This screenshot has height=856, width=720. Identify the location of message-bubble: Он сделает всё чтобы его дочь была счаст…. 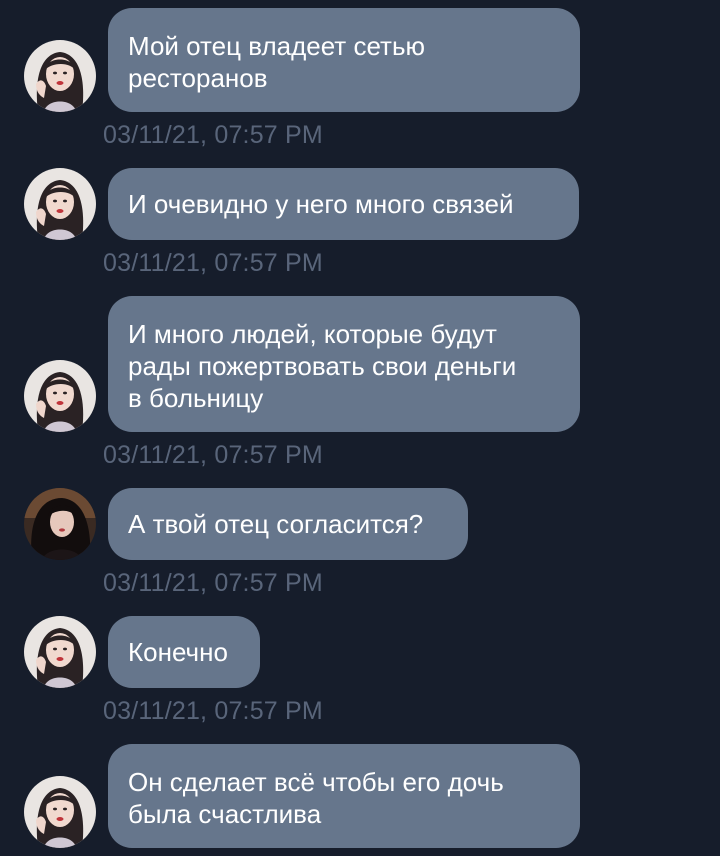
(344, 796).